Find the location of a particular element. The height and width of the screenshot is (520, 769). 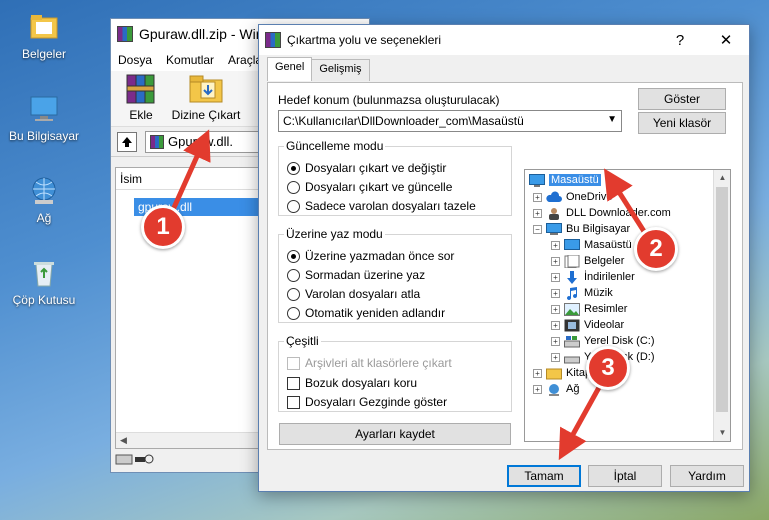

ok-button: Tamam is located at coordinates (544, 476).